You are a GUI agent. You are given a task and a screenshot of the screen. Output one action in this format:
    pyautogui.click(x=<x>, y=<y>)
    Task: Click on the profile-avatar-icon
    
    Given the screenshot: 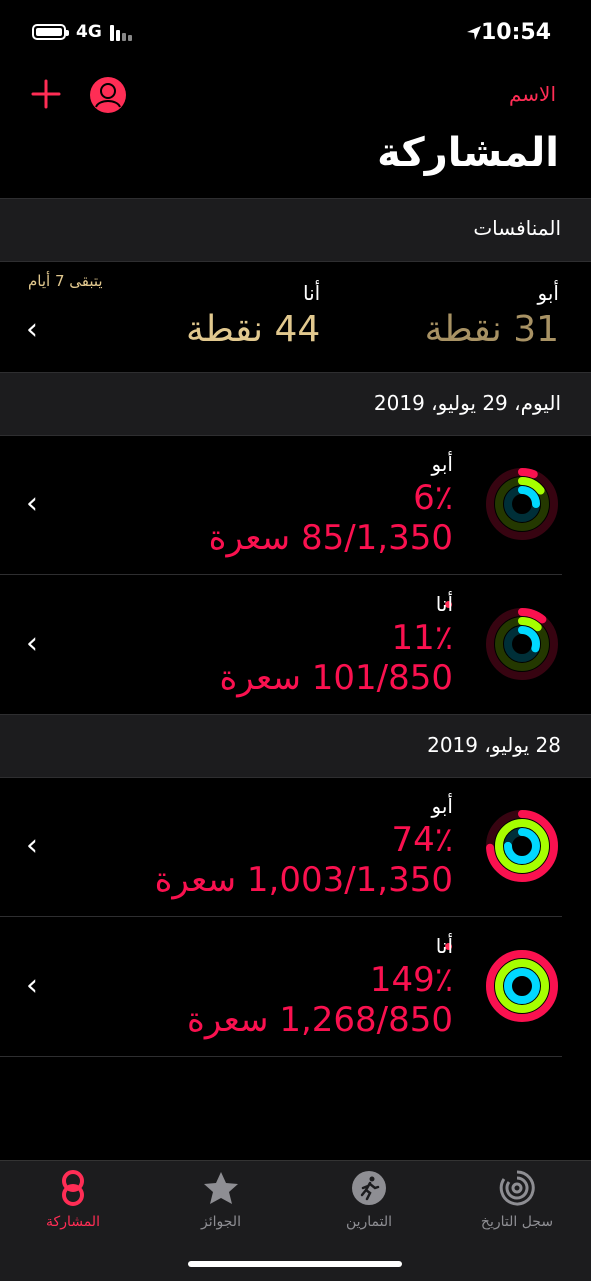 What is the action you would take?
    pyautogui.click(x=108, y=95)
    